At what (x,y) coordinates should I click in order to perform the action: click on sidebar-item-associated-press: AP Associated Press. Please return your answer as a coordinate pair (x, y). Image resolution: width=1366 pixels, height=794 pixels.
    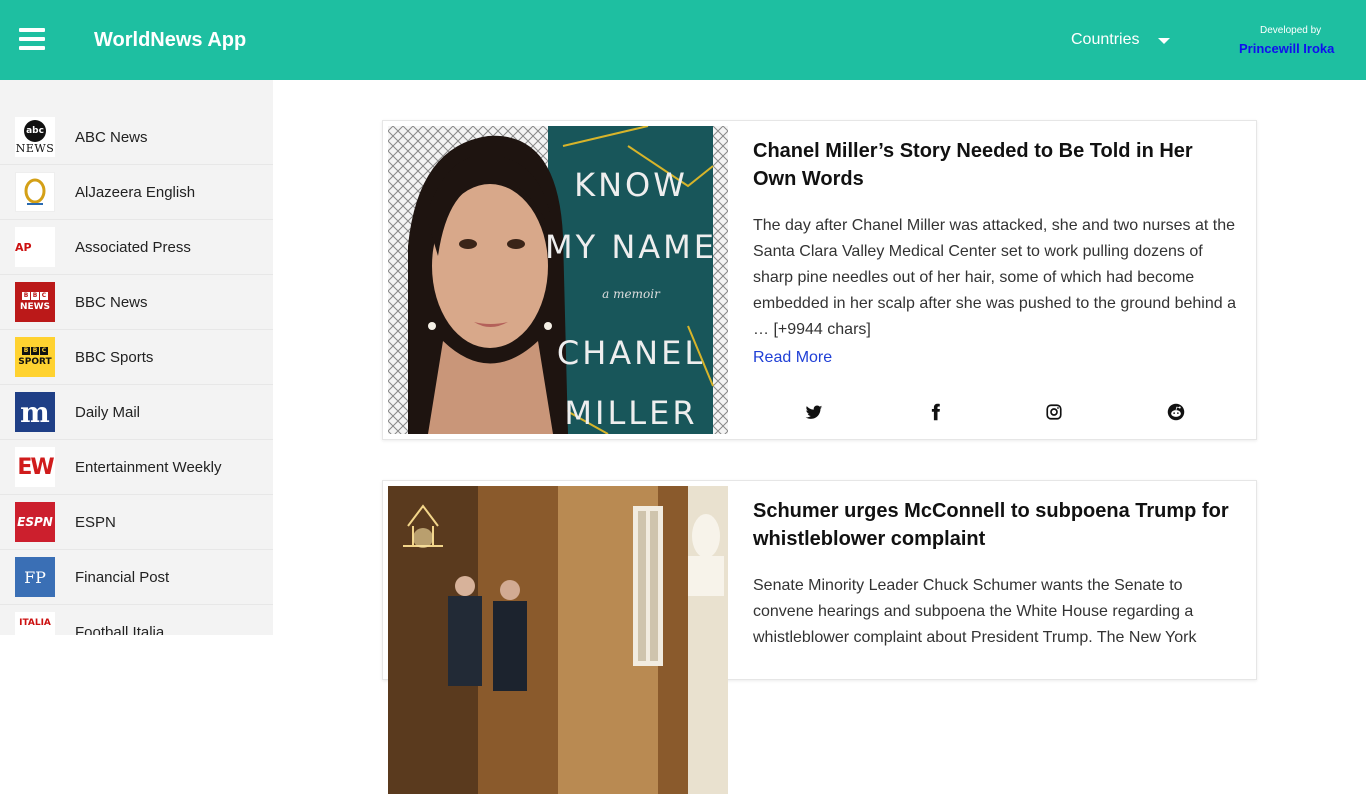
    Looking at the image, I should click on (136, 247).